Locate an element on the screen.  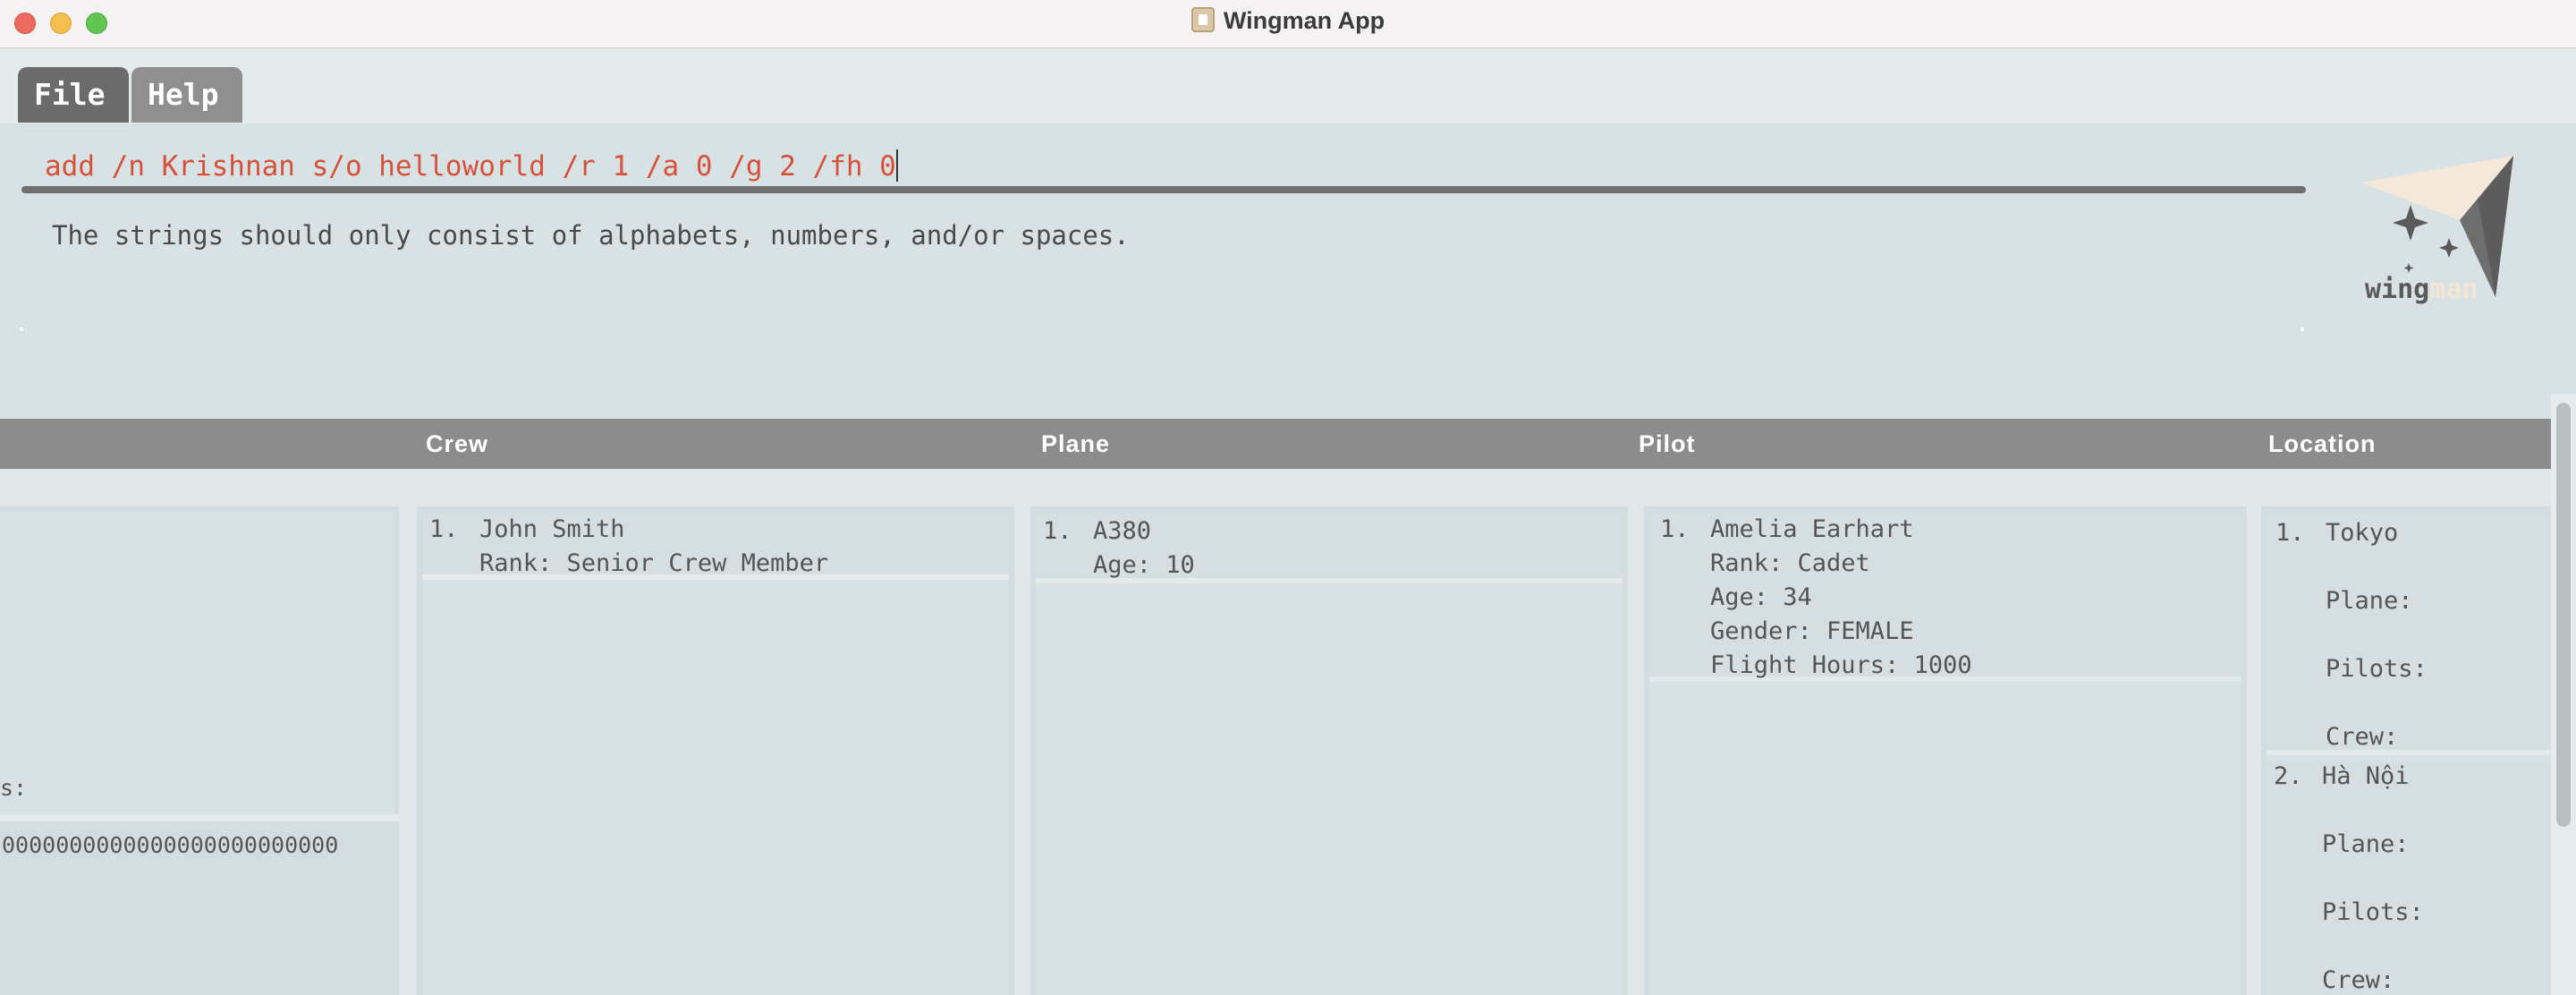
scrollbar-thumb is located at coordinates (2563, 615).